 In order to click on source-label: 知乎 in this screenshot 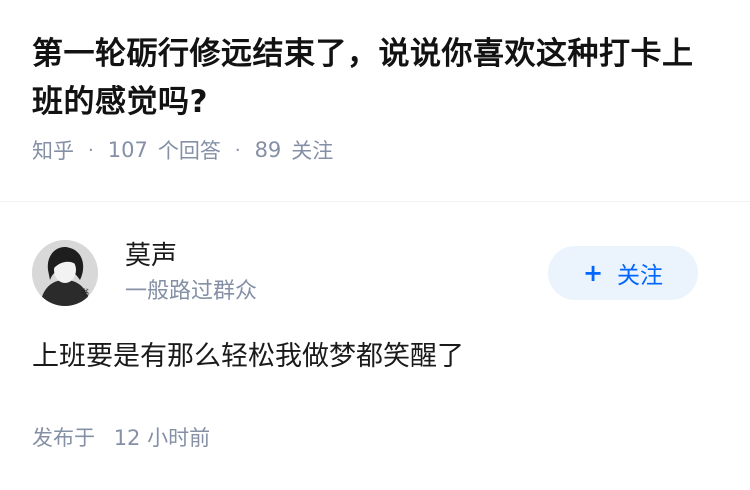, I will do `click(53, 150)`.